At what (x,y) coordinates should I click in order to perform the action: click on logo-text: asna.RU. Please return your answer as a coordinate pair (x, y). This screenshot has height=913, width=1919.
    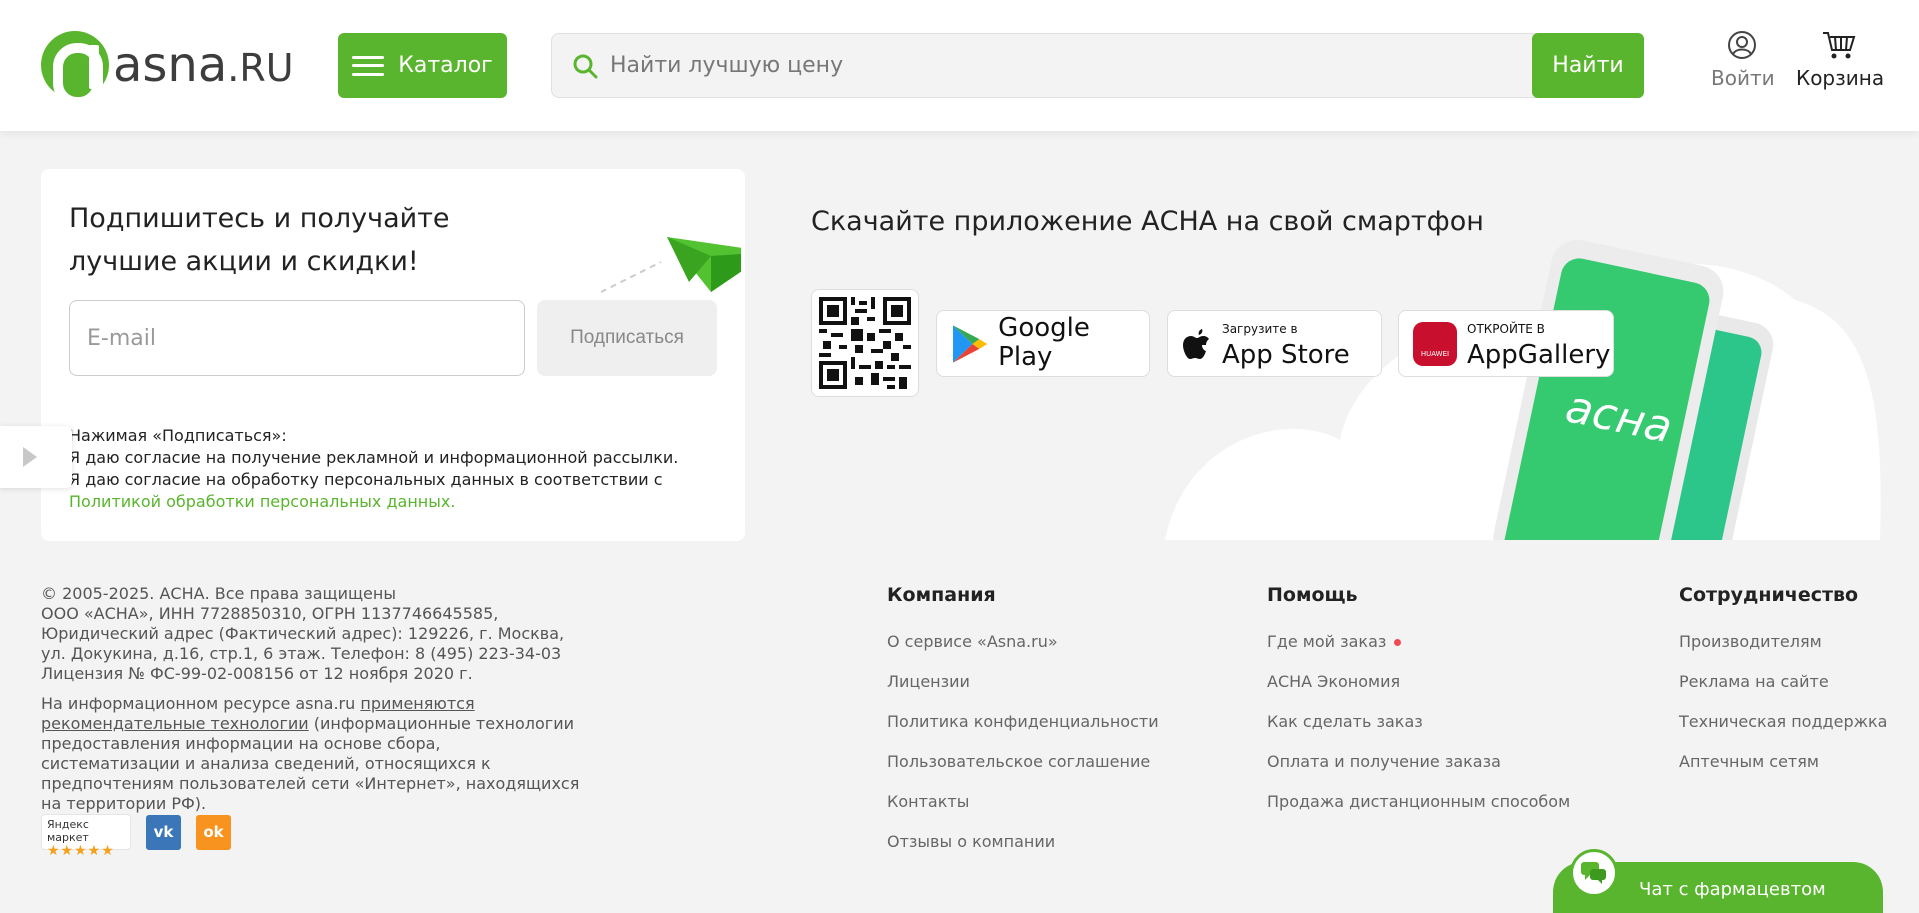
    Looking at the image, I should click on (203, 65).